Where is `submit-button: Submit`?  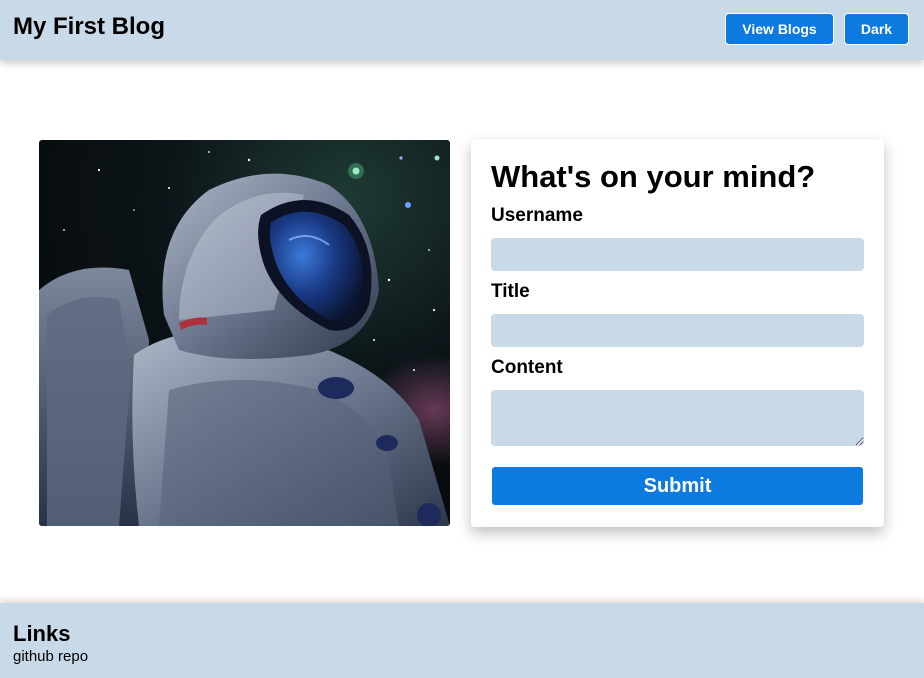
submit-button: Submit is located at coordinates (677, 486).